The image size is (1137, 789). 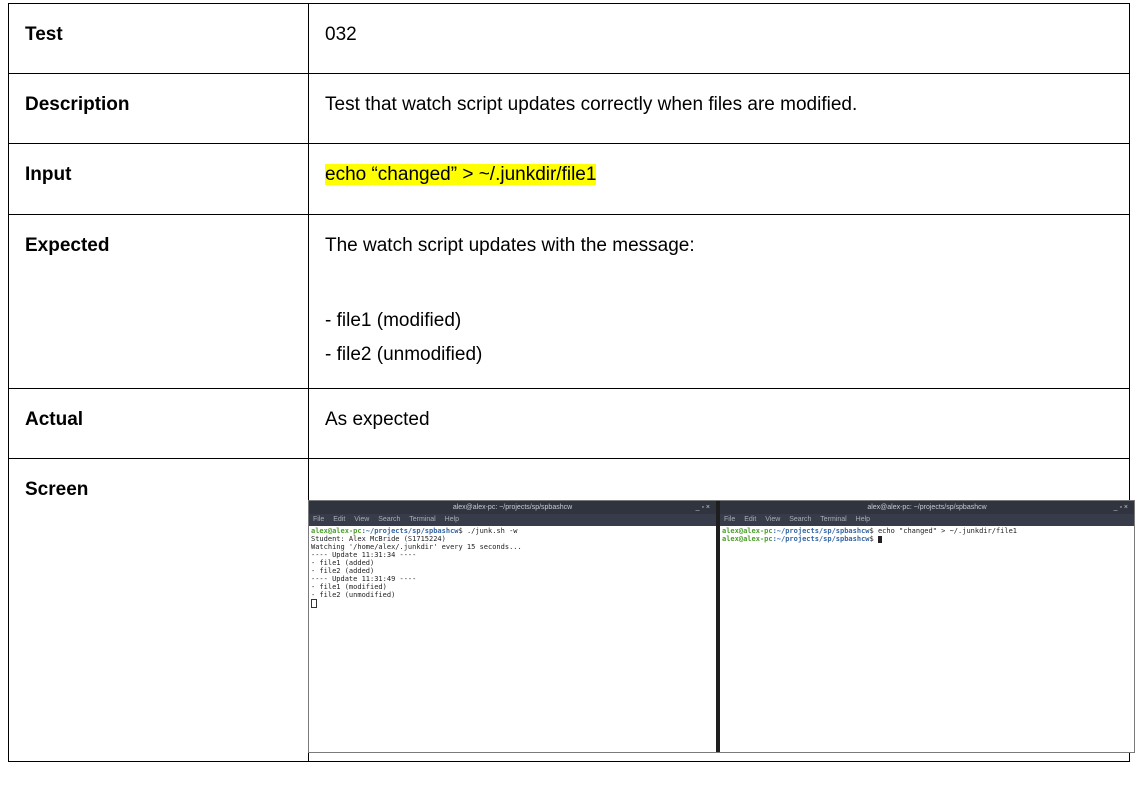 I want to click on terminal-line: - file2 (added), so click(x=343, y=571).